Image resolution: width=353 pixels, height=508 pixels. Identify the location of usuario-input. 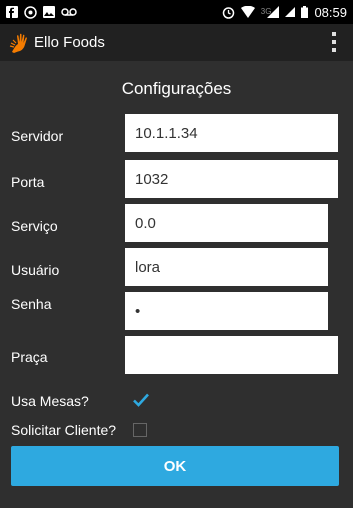
(226, 267).